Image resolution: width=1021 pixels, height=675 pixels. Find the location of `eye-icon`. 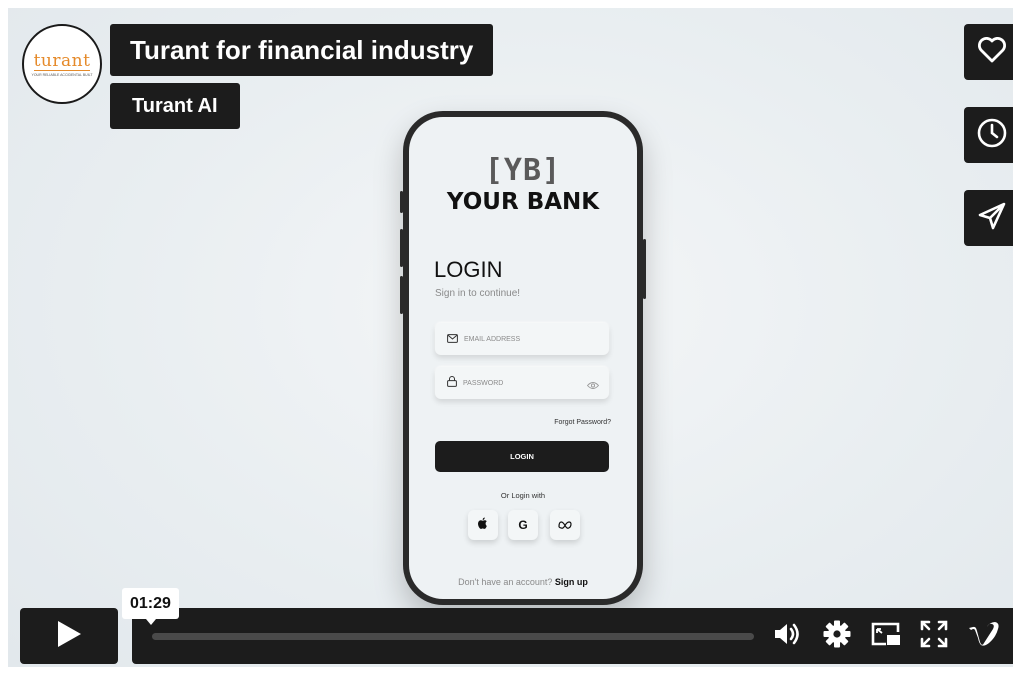

eye-icon is located at coordinates (593, 386).